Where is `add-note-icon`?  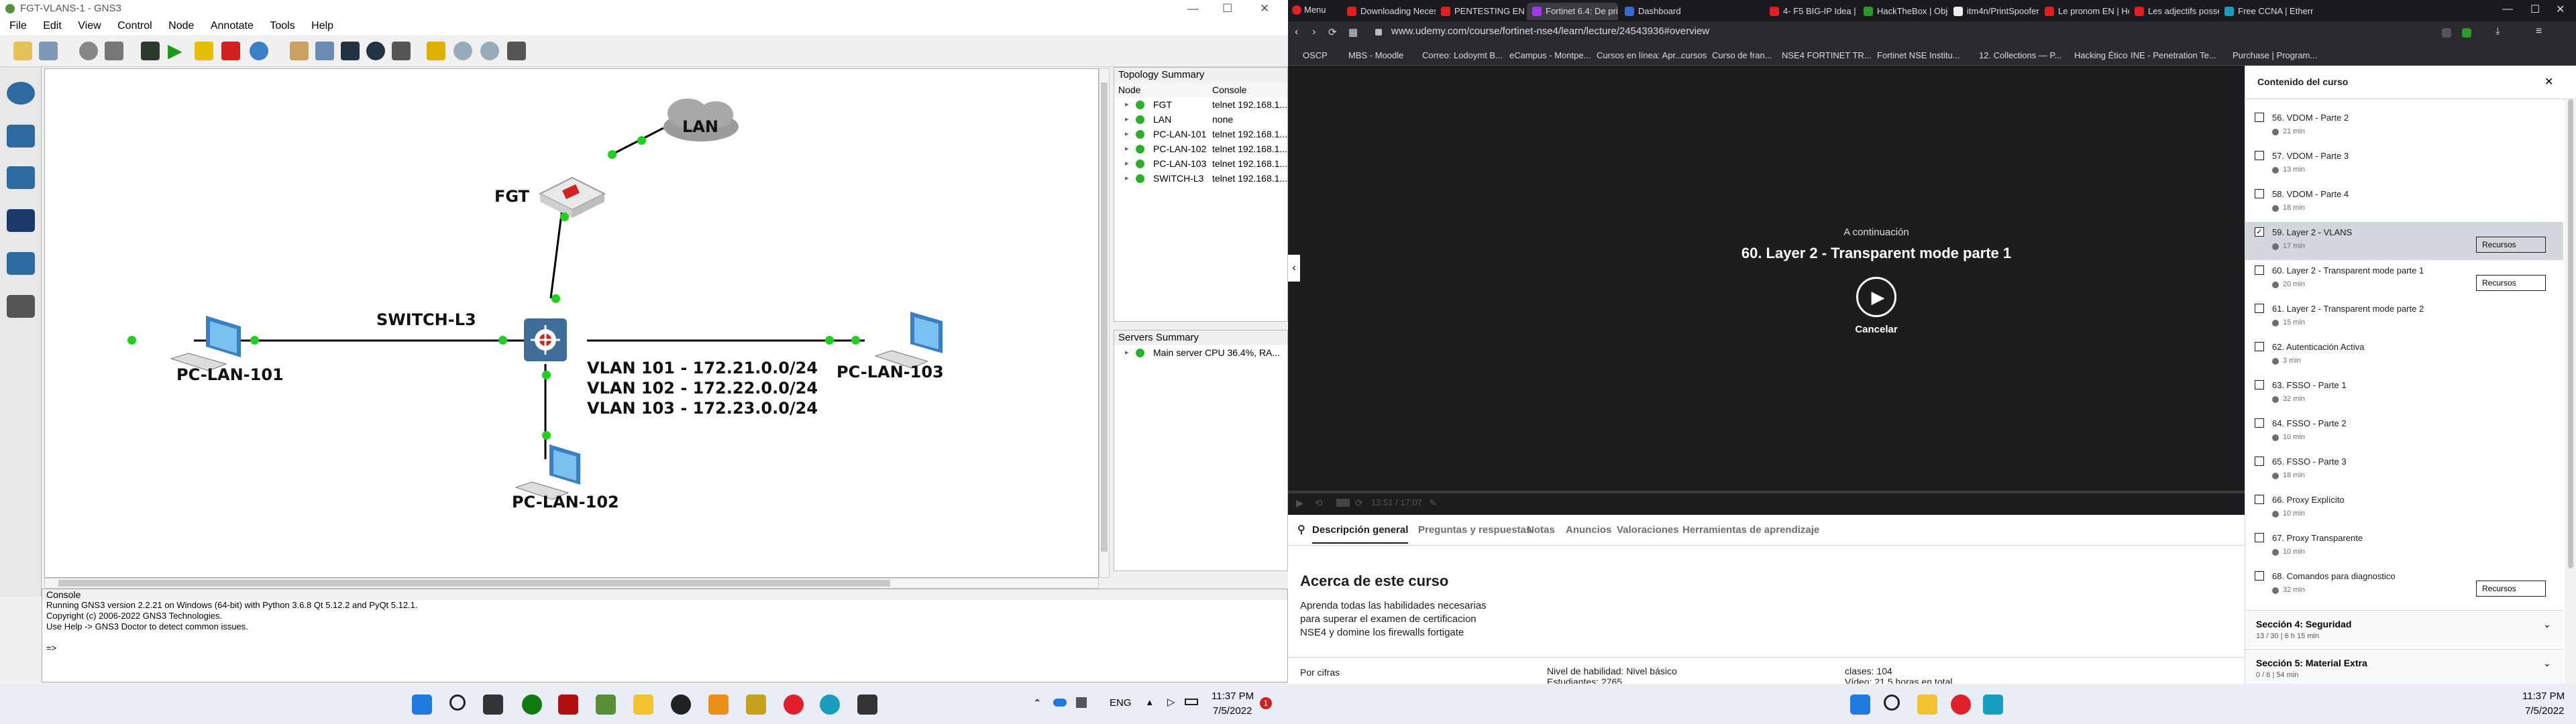 add-note-icon is located at coordinates (299, 51).